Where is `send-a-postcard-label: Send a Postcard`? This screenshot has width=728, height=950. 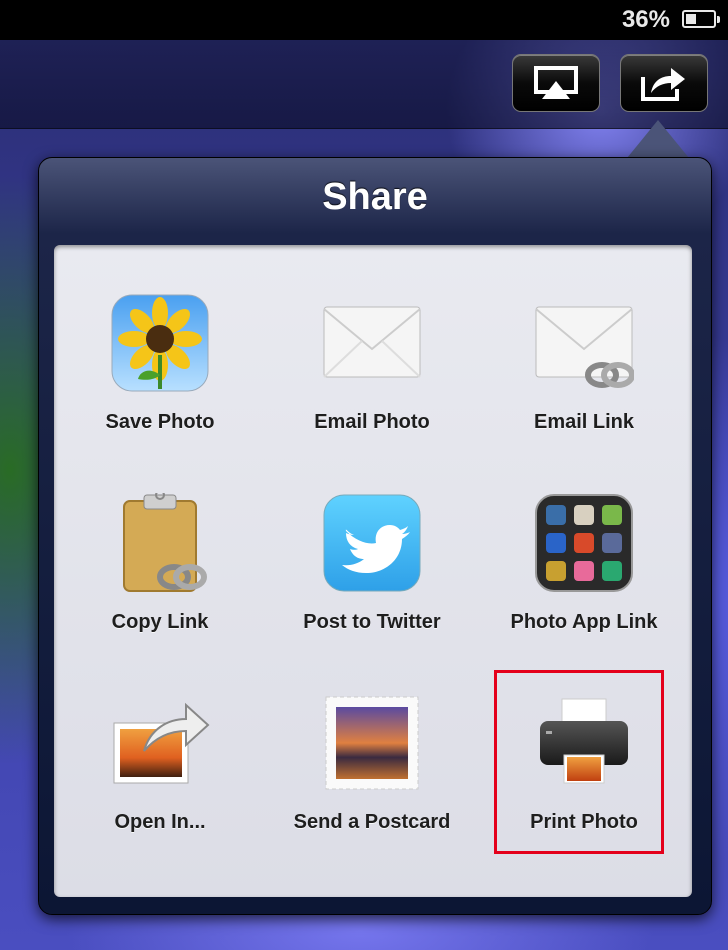
send-a-postcard-label: Send a Postcard is located at coordinates (372, 822).